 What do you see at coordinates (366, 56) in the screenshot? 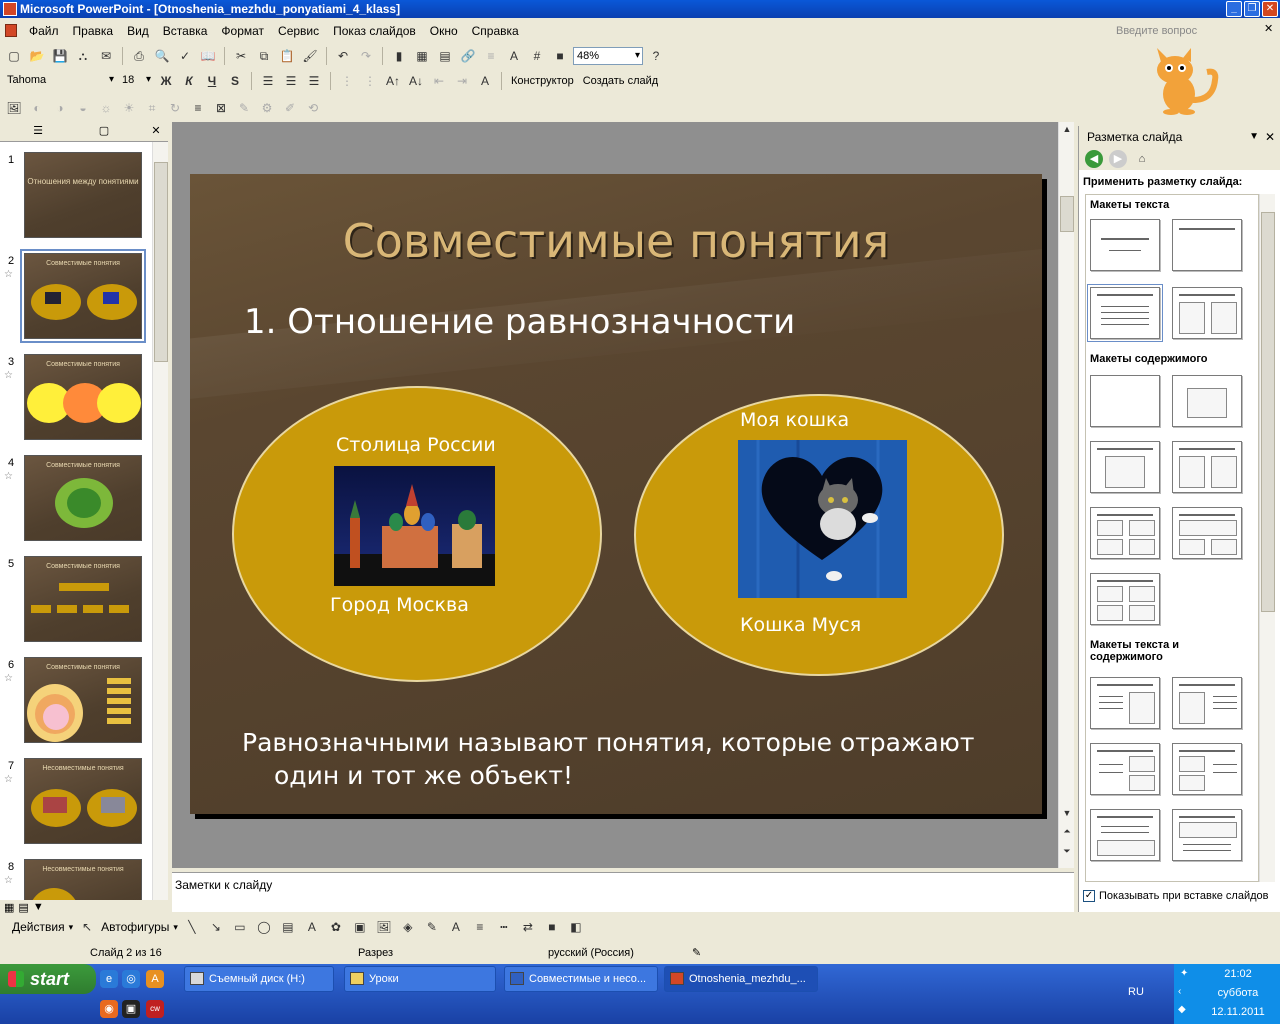
I see `redo-icon: ↷` at bounding box center [366, 56].